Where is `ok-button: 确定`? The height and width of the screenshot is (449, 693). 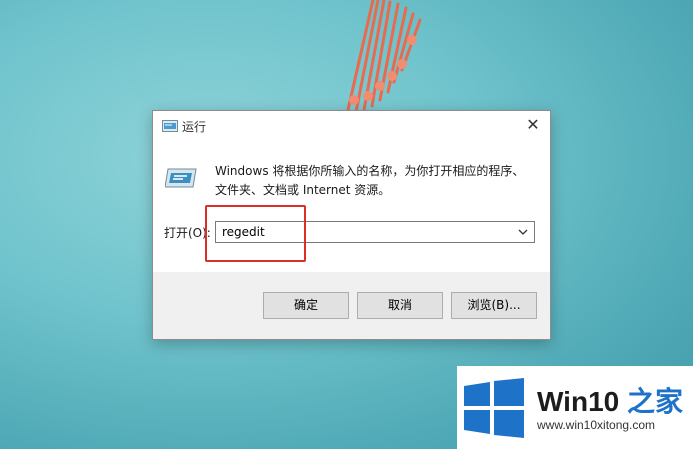
ok-button: 确定 is located at coordinates (306, 305).